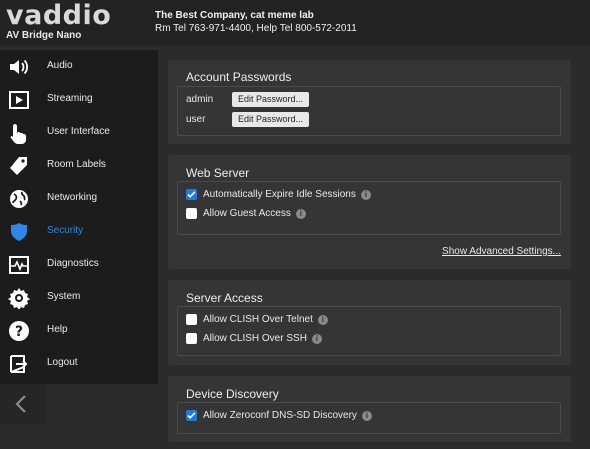 Image resolution: width=590 pixels, height=449 pixels. What do you see at coordinates (232, 394) in the screenshot?
I see `panel-title: Device Discovery` at bounding box center [232, 394].